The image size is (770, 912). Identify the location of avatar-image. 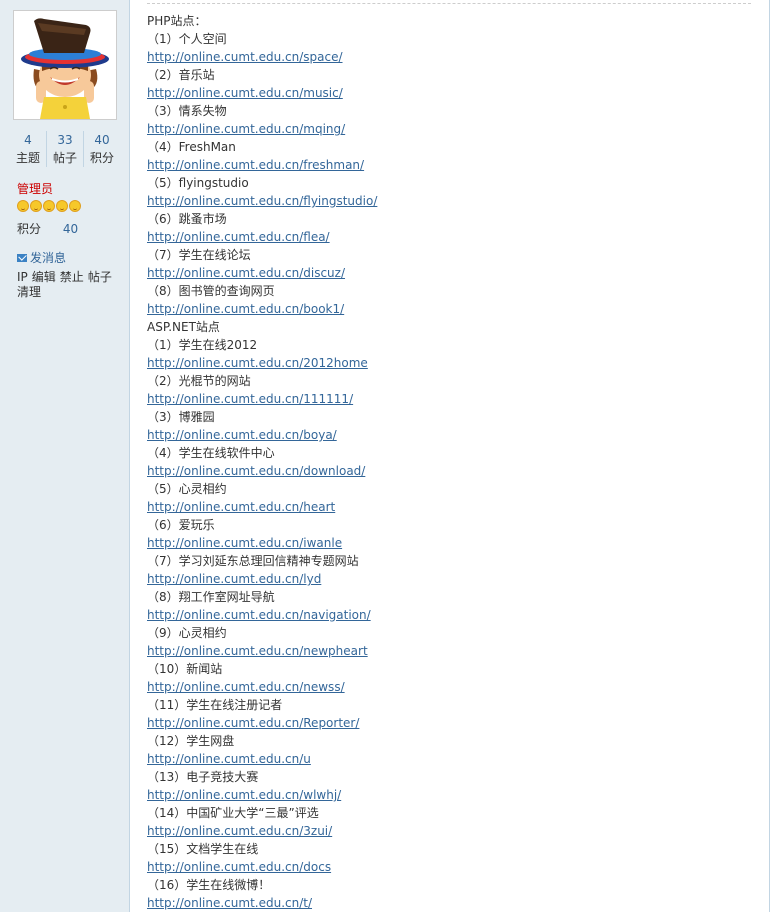
(65, 65).